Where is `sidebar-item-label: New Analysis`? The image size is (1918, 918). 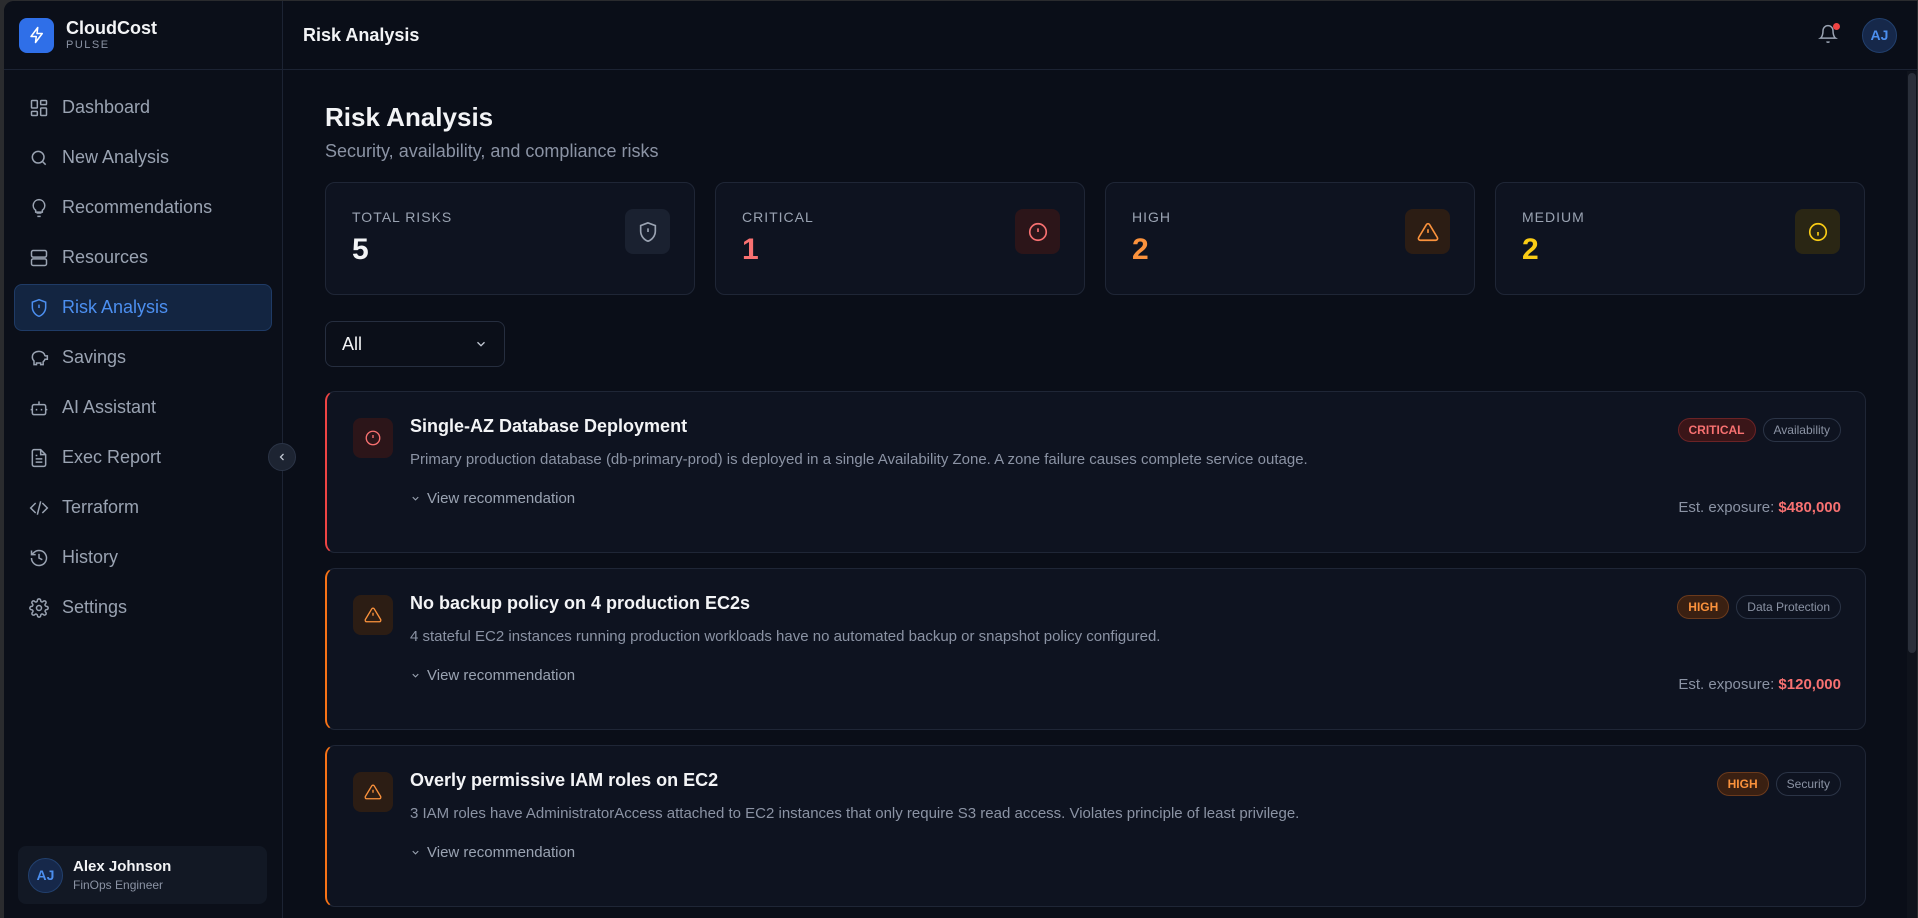 sidebar-item-label: New Analysis is located at coordinates (116, 157).